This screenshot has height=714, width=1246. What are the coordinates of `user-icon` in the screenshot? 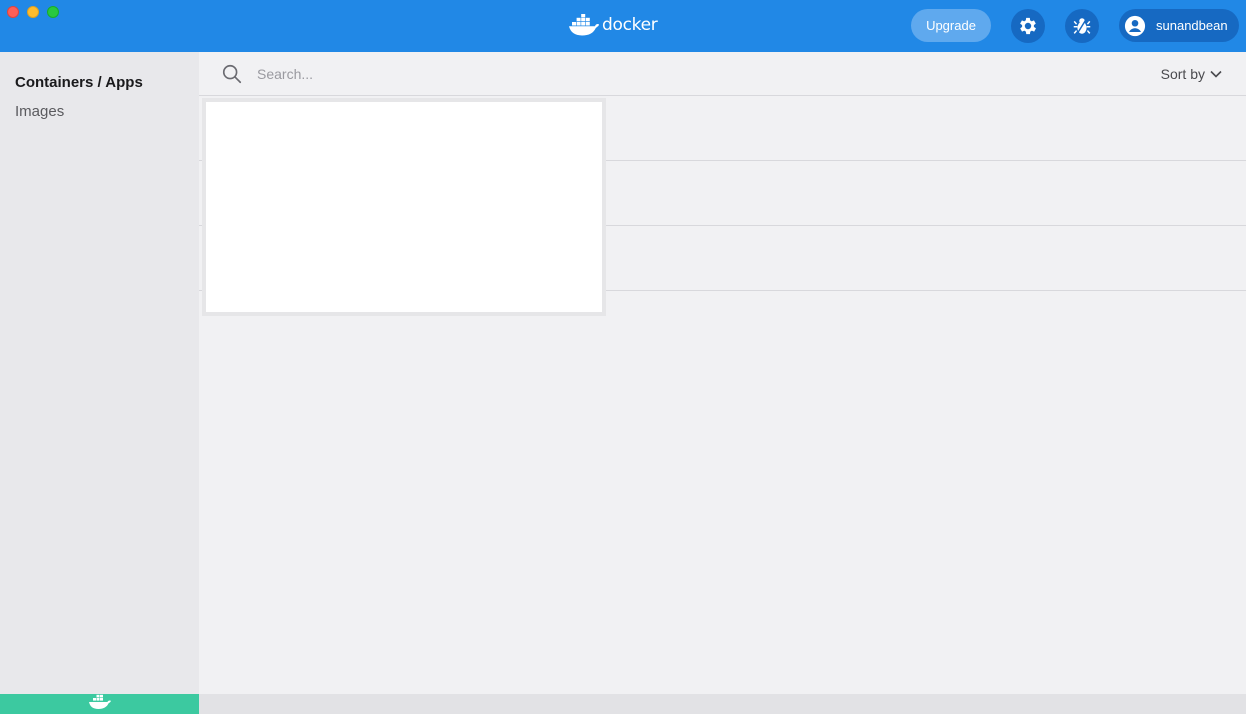 It's located at (1135, 25).